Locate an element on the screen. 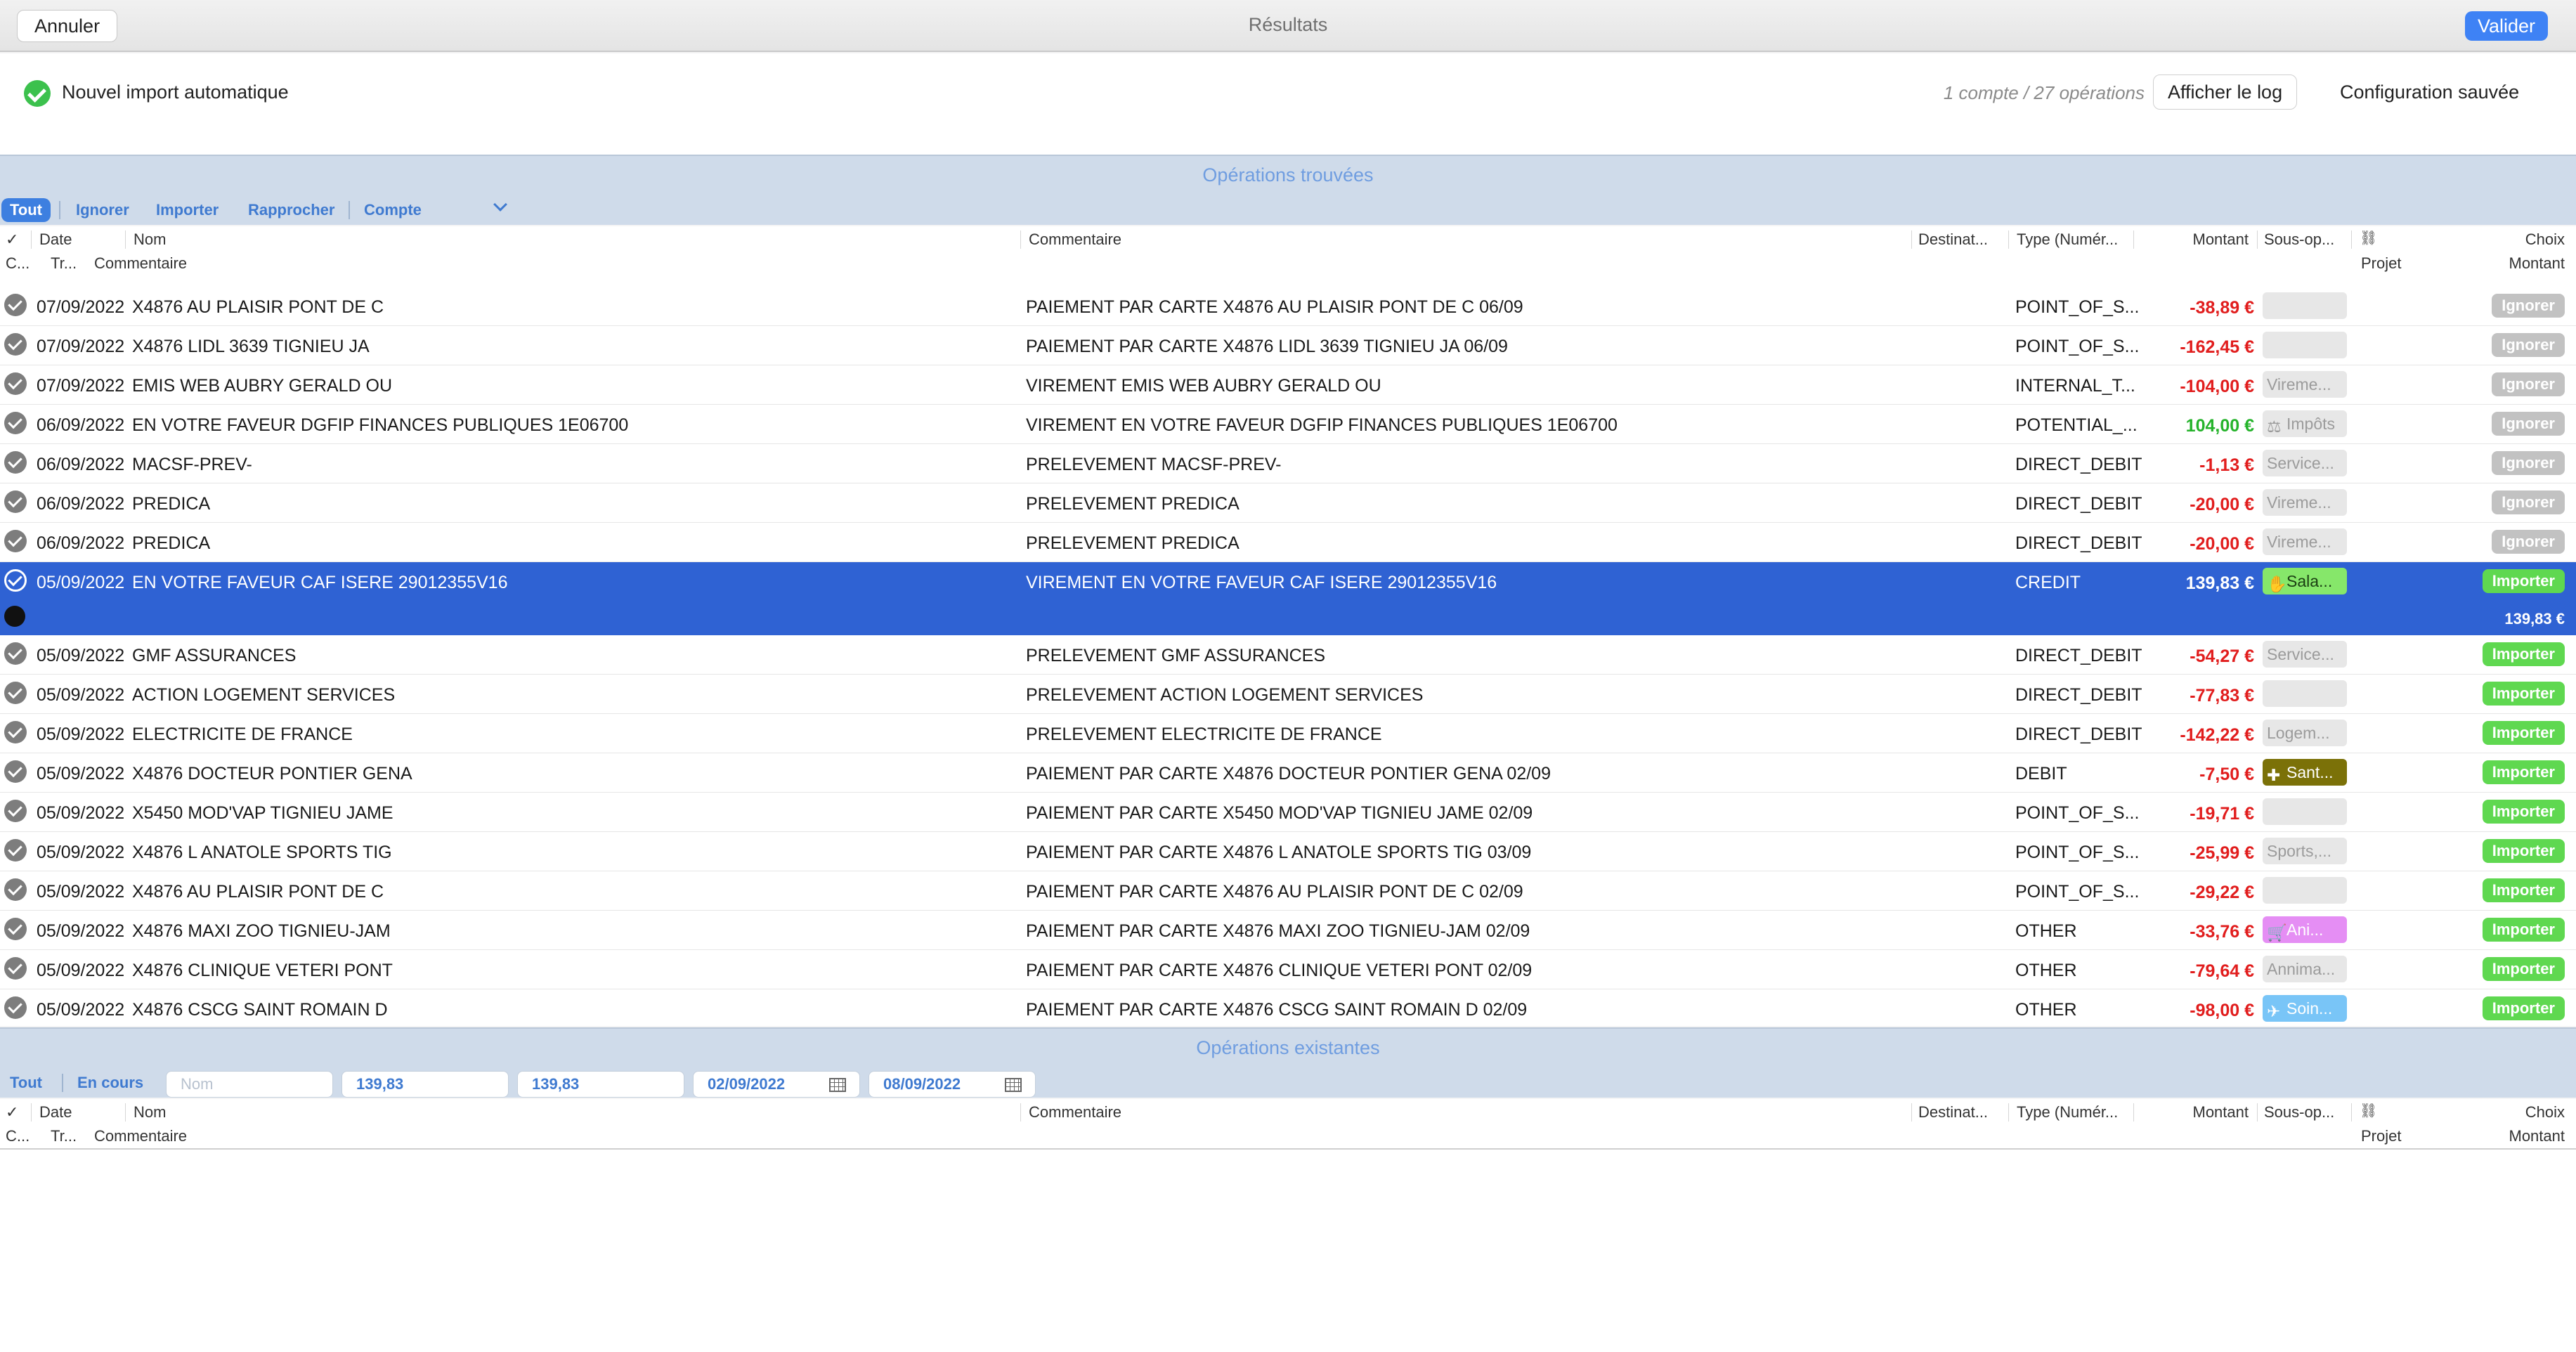 The image size is (2576, 1352). chevron-down-icon is located at coordinates (500, 205).